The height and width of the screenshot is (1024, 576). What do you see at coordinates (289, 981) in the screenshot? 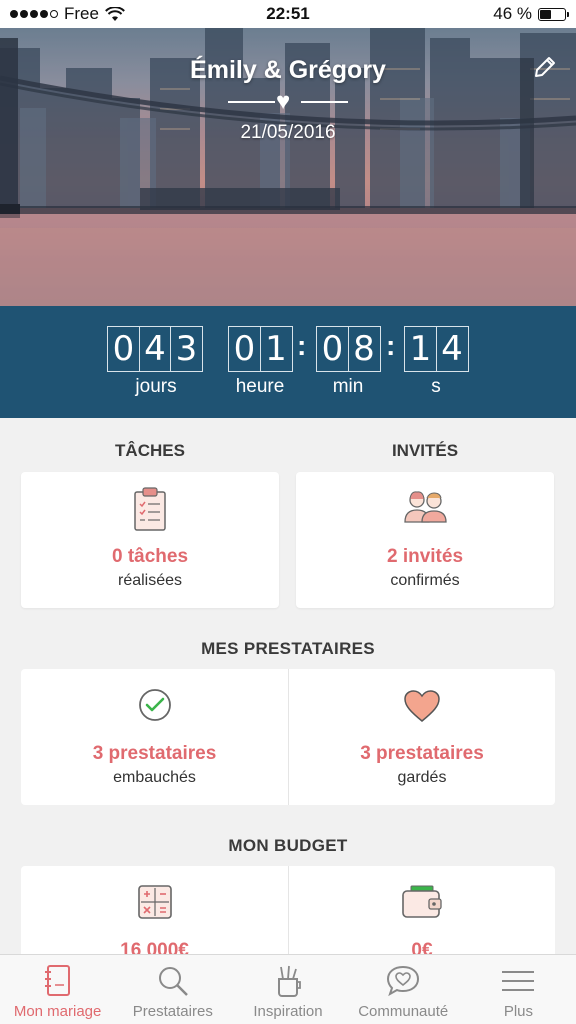
I see `tools-cup-icon` at bounding box center [289, 981].